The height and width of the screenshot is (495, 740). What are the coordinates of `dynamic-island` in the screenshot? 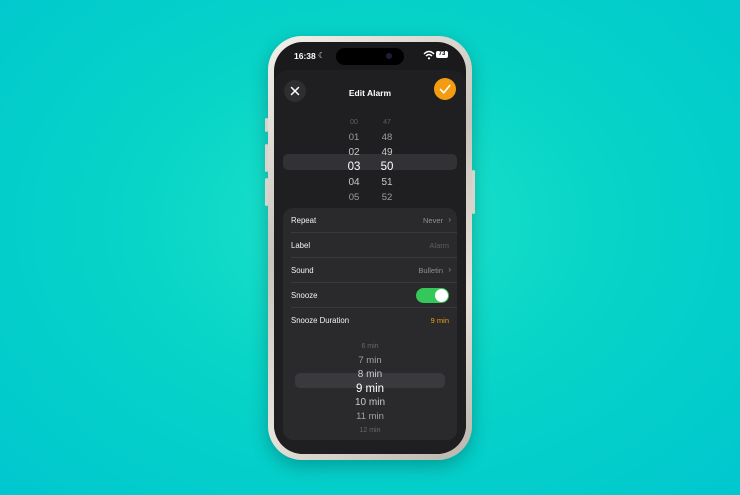 It's located at (370, 56).